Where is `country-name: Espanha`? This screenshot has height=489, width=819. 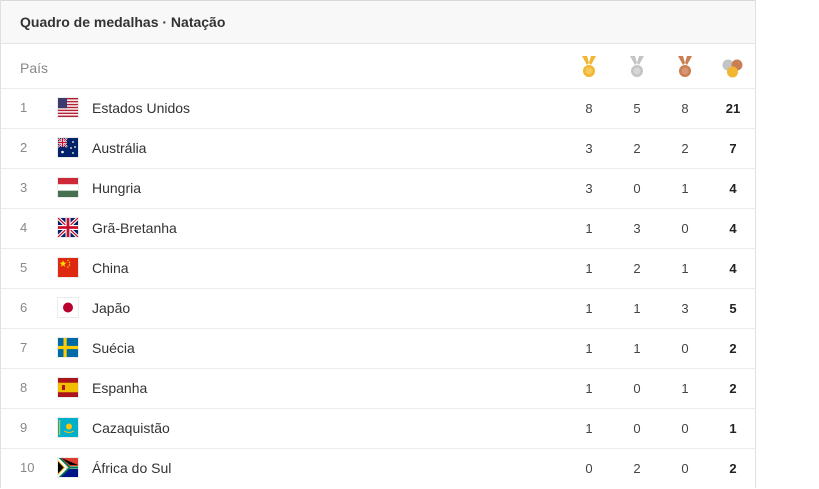 country-name: Espanha is located at coordinates (119, 388).